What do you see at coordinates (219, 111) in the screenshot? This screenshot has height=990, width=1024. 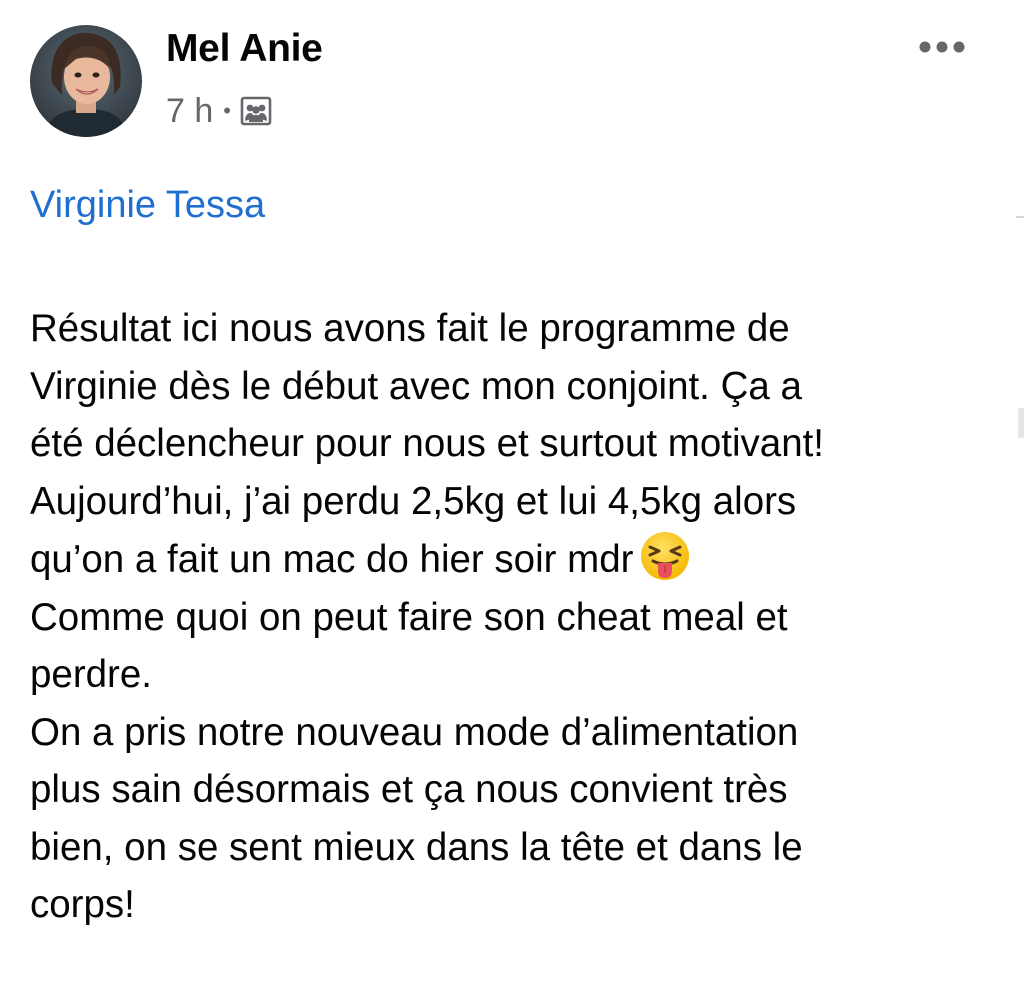 I see `post-meta: 7 h •` at bounding box center [219, 111].